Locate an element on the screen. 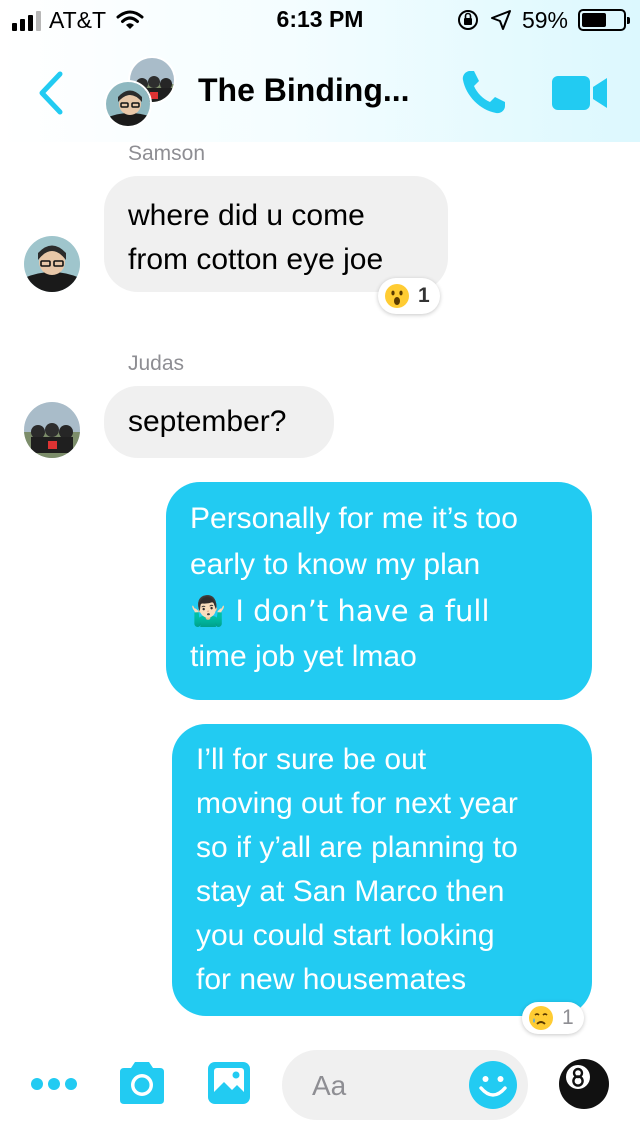  message-line: where did u come is located at coordinates (246, 215).